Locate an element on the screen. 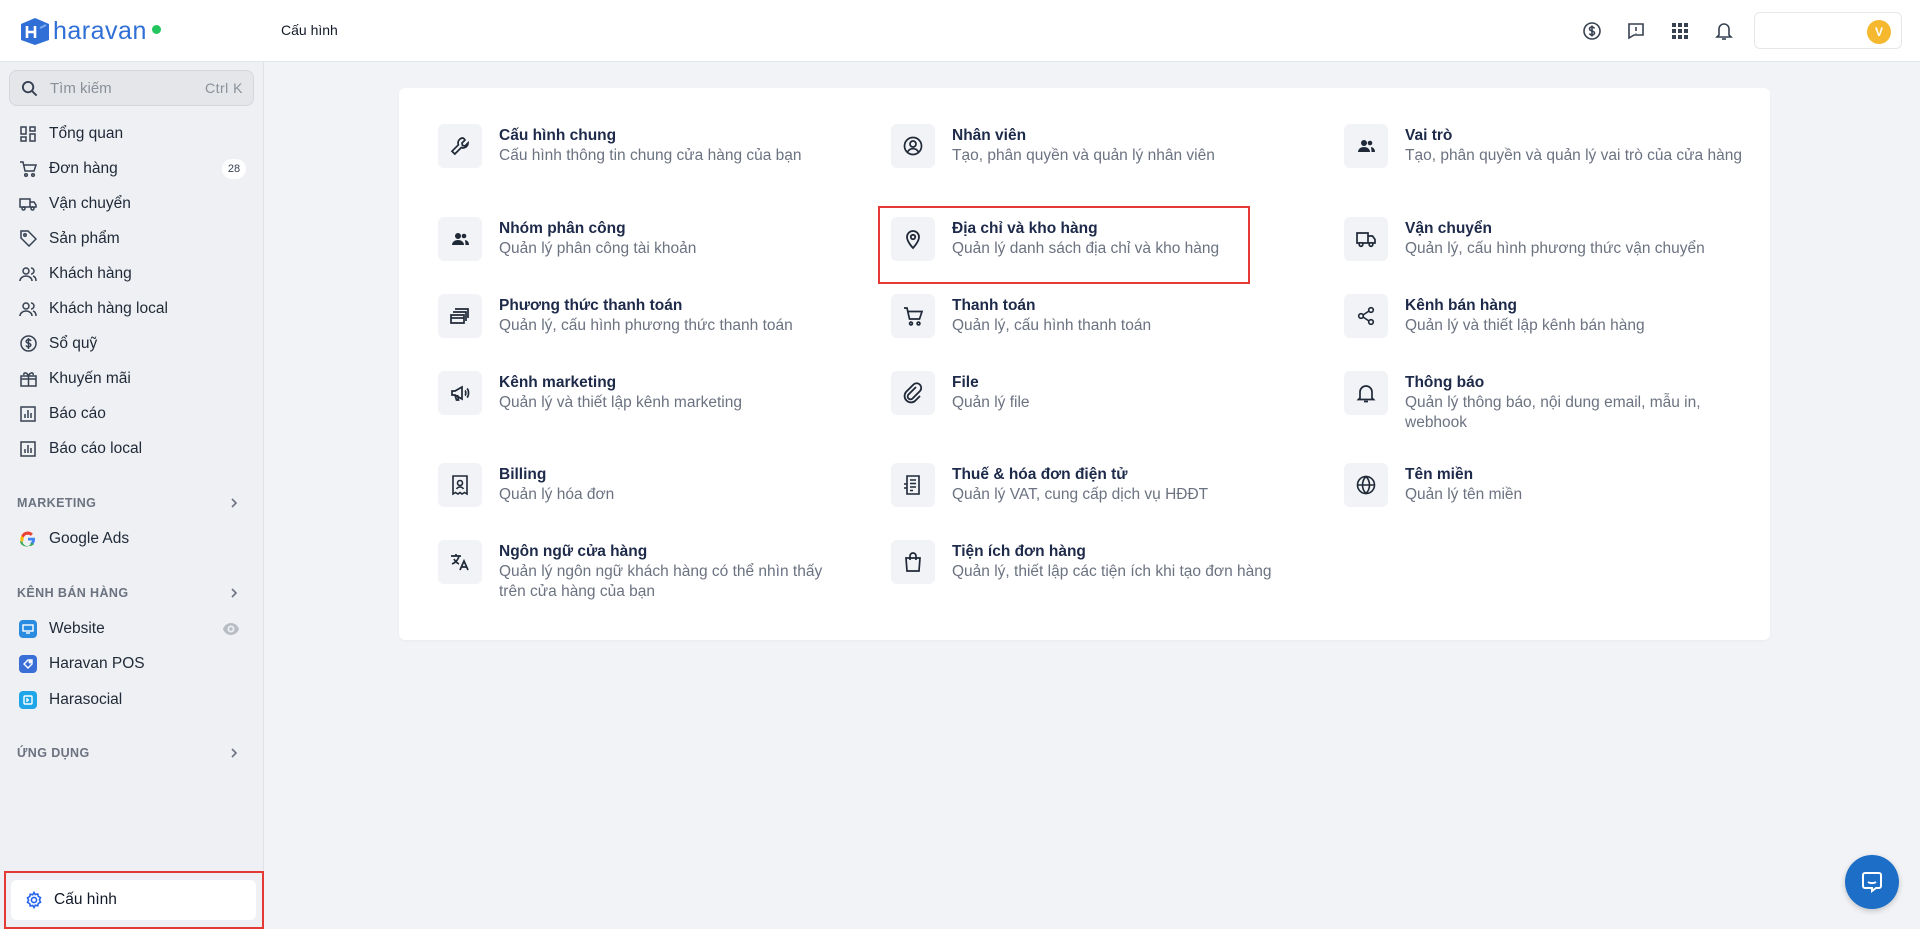 This screenshot has width=1920, height=929. tile-title: Tiện ích đơn hàng is located at coordinates (1019, 551).